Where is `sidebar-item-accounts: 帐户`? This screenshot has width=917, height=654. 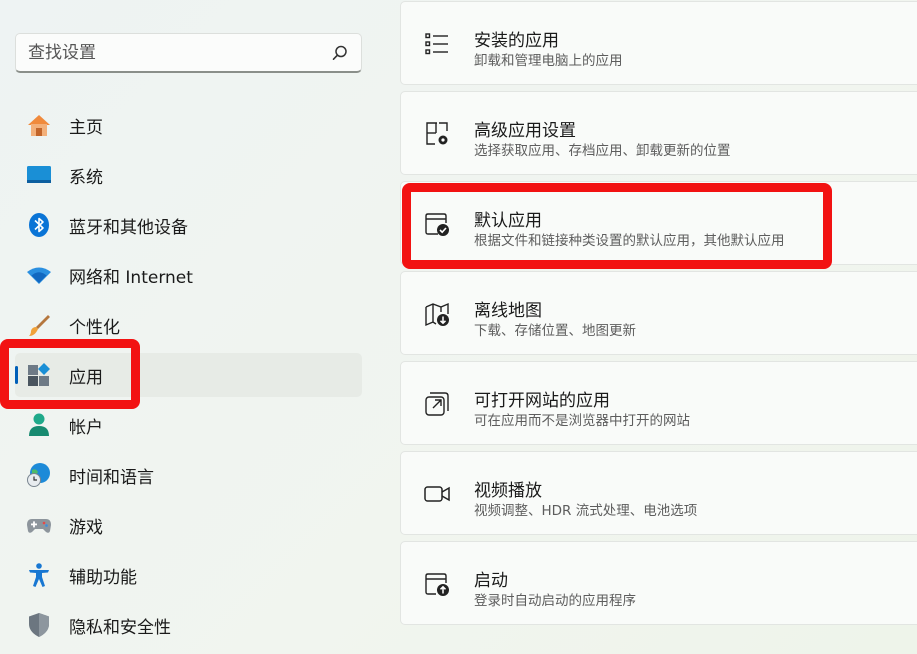 sidebar-item-accounts: 帐户 is located at coordinates (188, 425).